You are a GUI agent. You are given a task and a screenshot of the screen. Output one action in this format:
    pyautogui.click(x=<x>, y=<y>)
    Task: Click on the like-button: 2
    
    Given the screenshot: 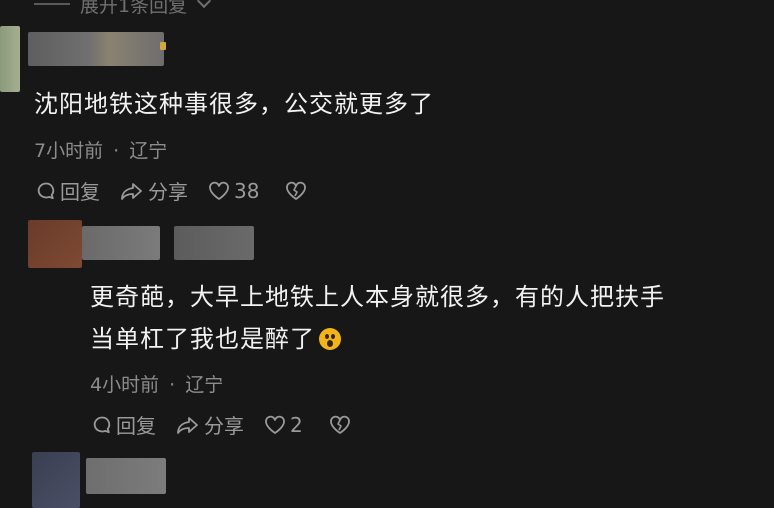 What is the action you would take?
    pyautogui.click(x=283, y=425)
    